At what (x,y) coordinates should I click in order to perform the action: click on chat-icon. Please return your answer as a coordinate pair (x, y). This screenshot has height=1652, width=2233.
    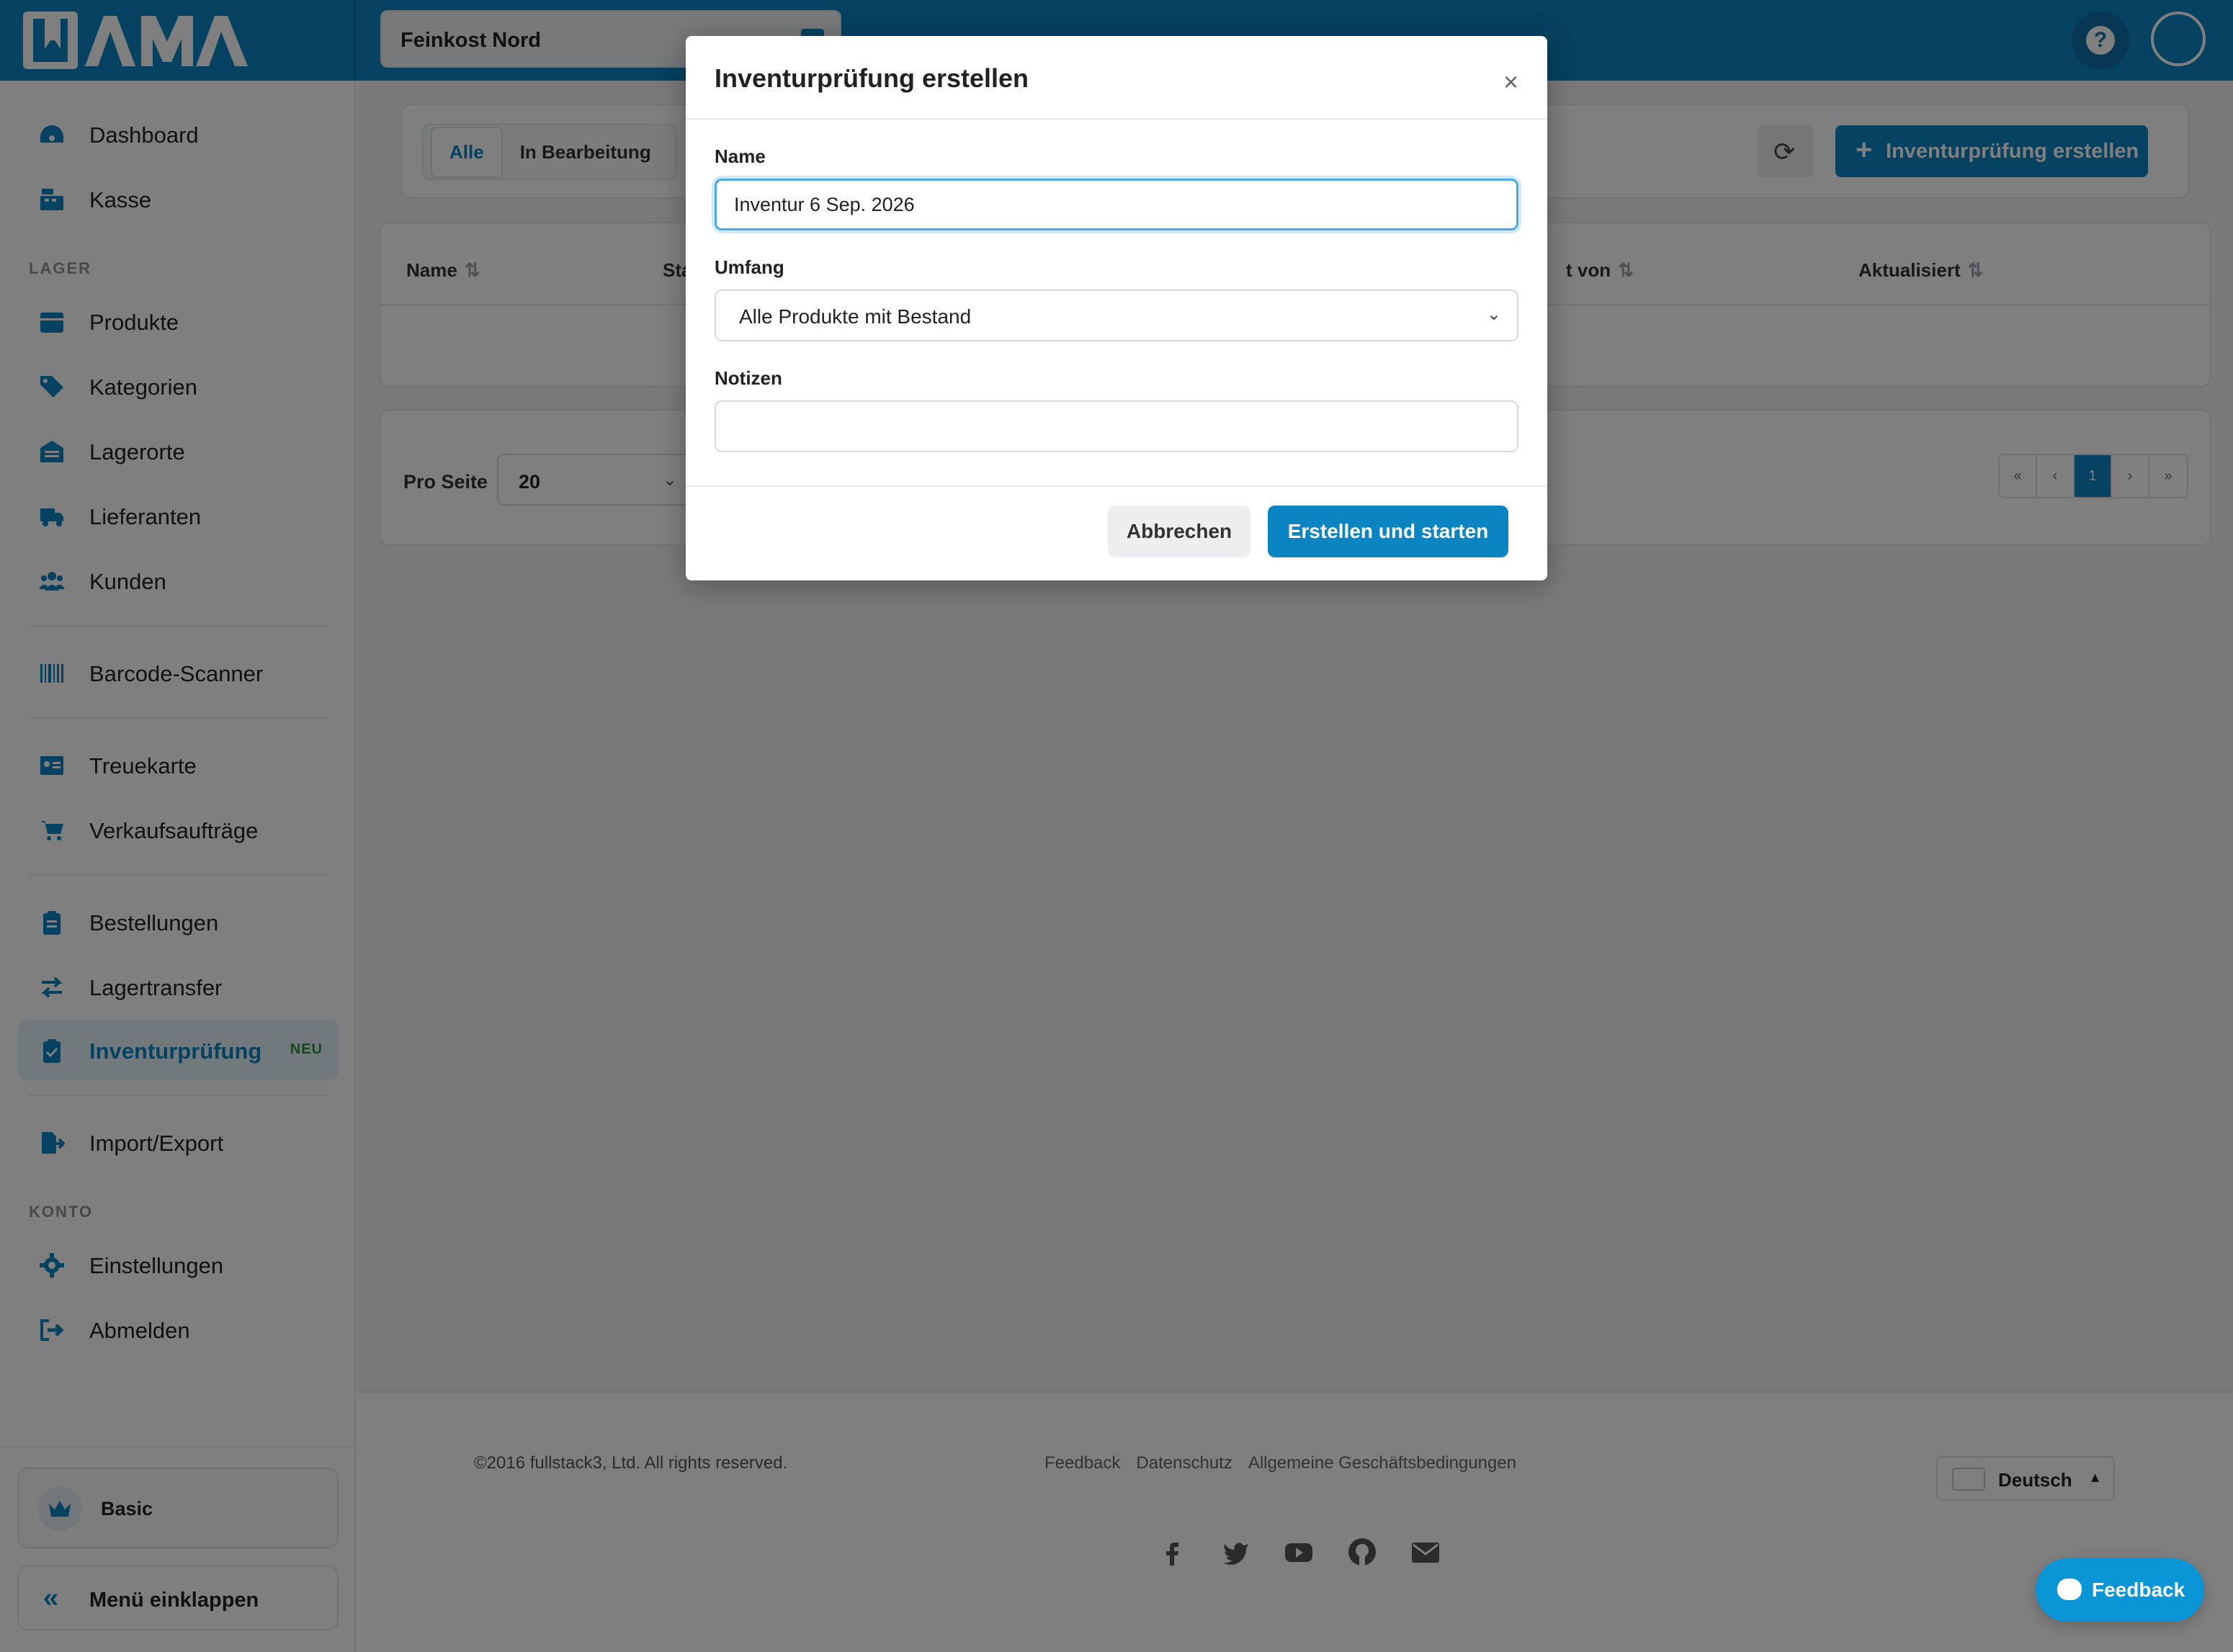
    Looking at the image, I should click on (2069, 1589).